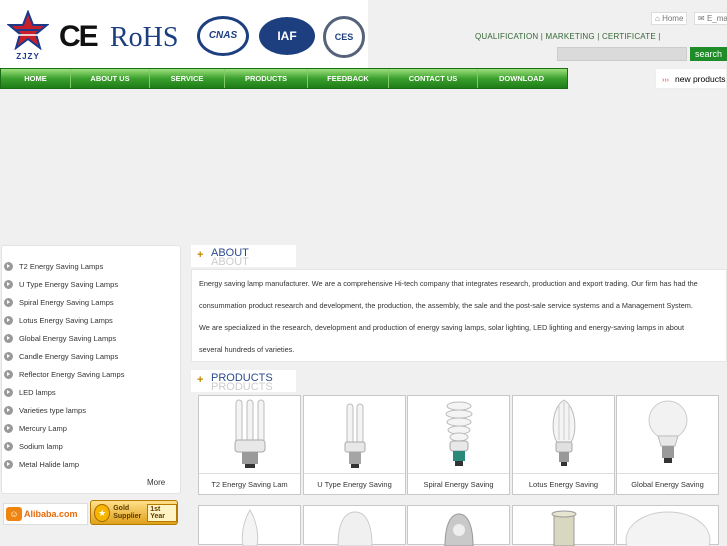 Image resolution: width=727 pixels, height=546 pixels. I want to click on gold-supplier-badge: ★ Gold Supplier 1st Year, so click(134, 512).